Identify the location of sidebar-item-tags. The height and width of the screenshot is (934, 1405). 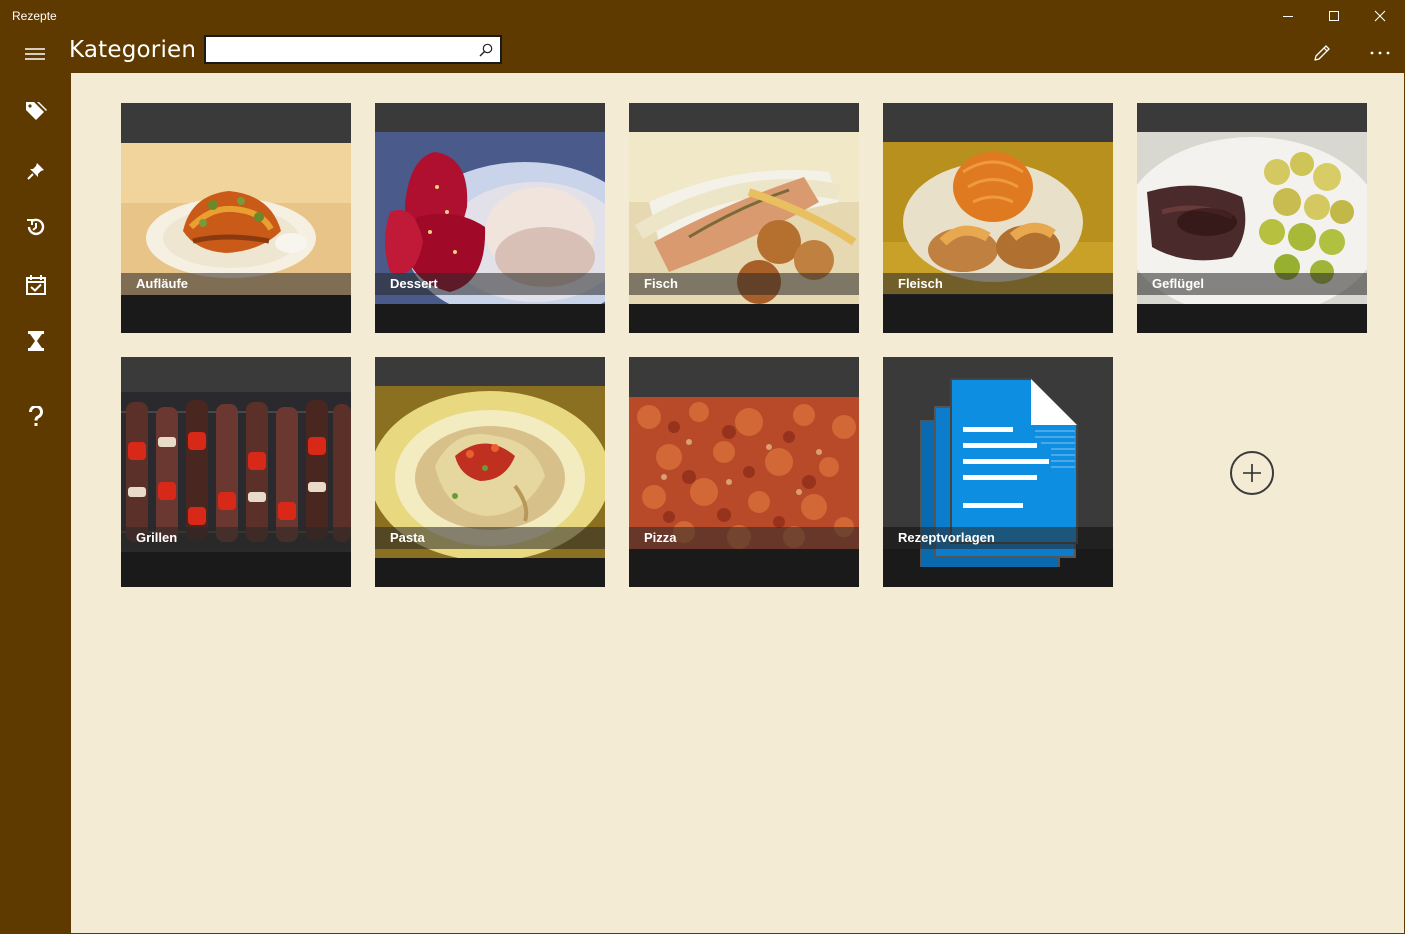
(35, 111).